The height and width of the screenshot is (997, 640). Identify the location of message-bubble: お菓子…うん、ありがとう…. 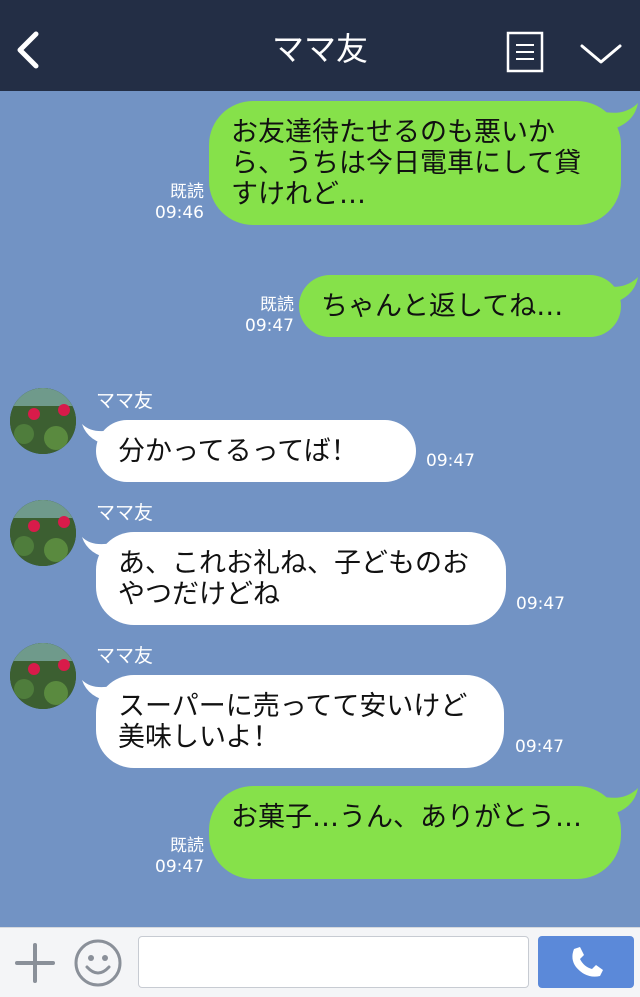
(415, 832).